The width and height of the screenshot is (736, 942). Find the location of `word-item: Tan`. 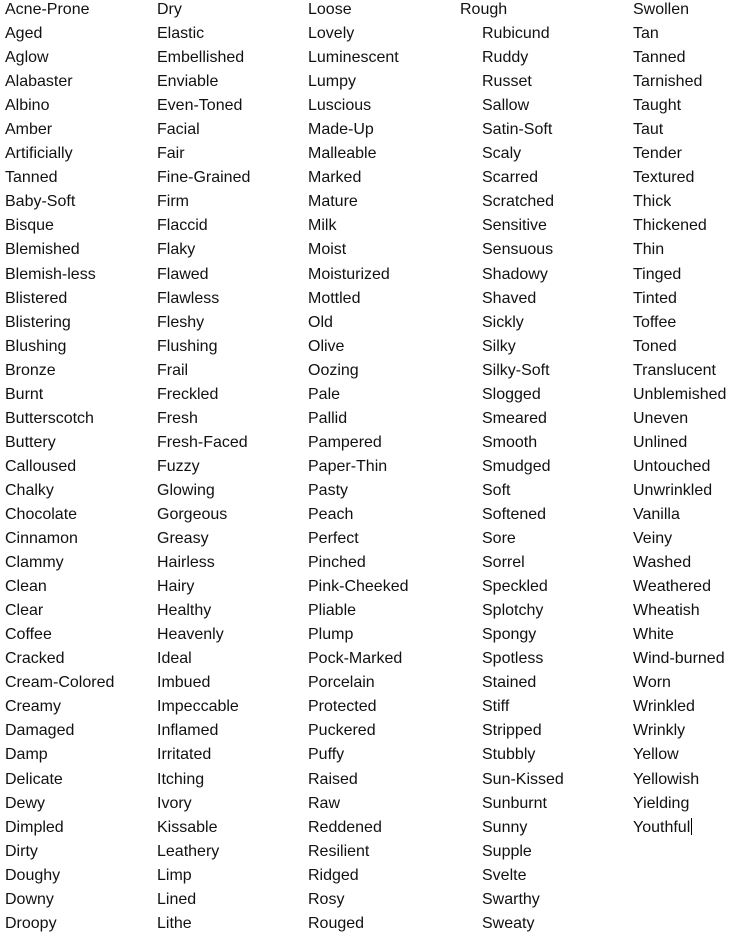

word-item: Tan is located at coordinates (646, 34).